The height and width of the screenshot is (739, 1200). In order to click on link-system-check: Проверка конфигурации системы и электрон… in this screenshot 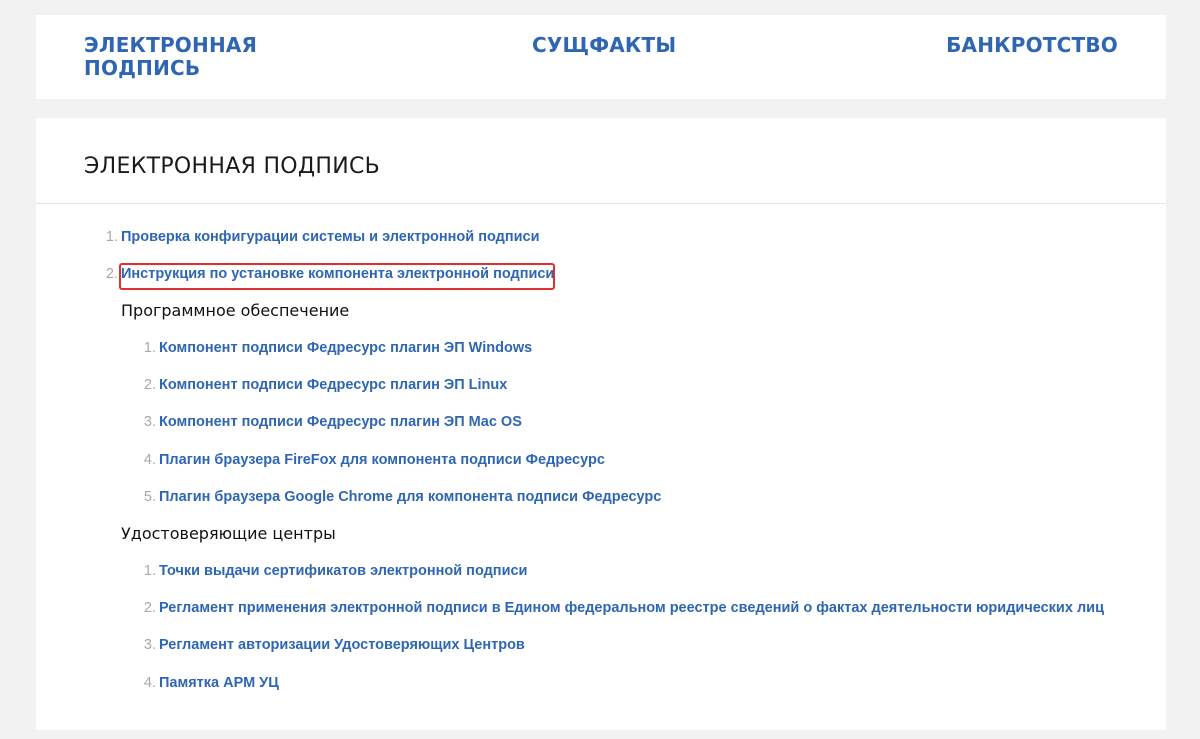, I will do `click(330, 237)`.